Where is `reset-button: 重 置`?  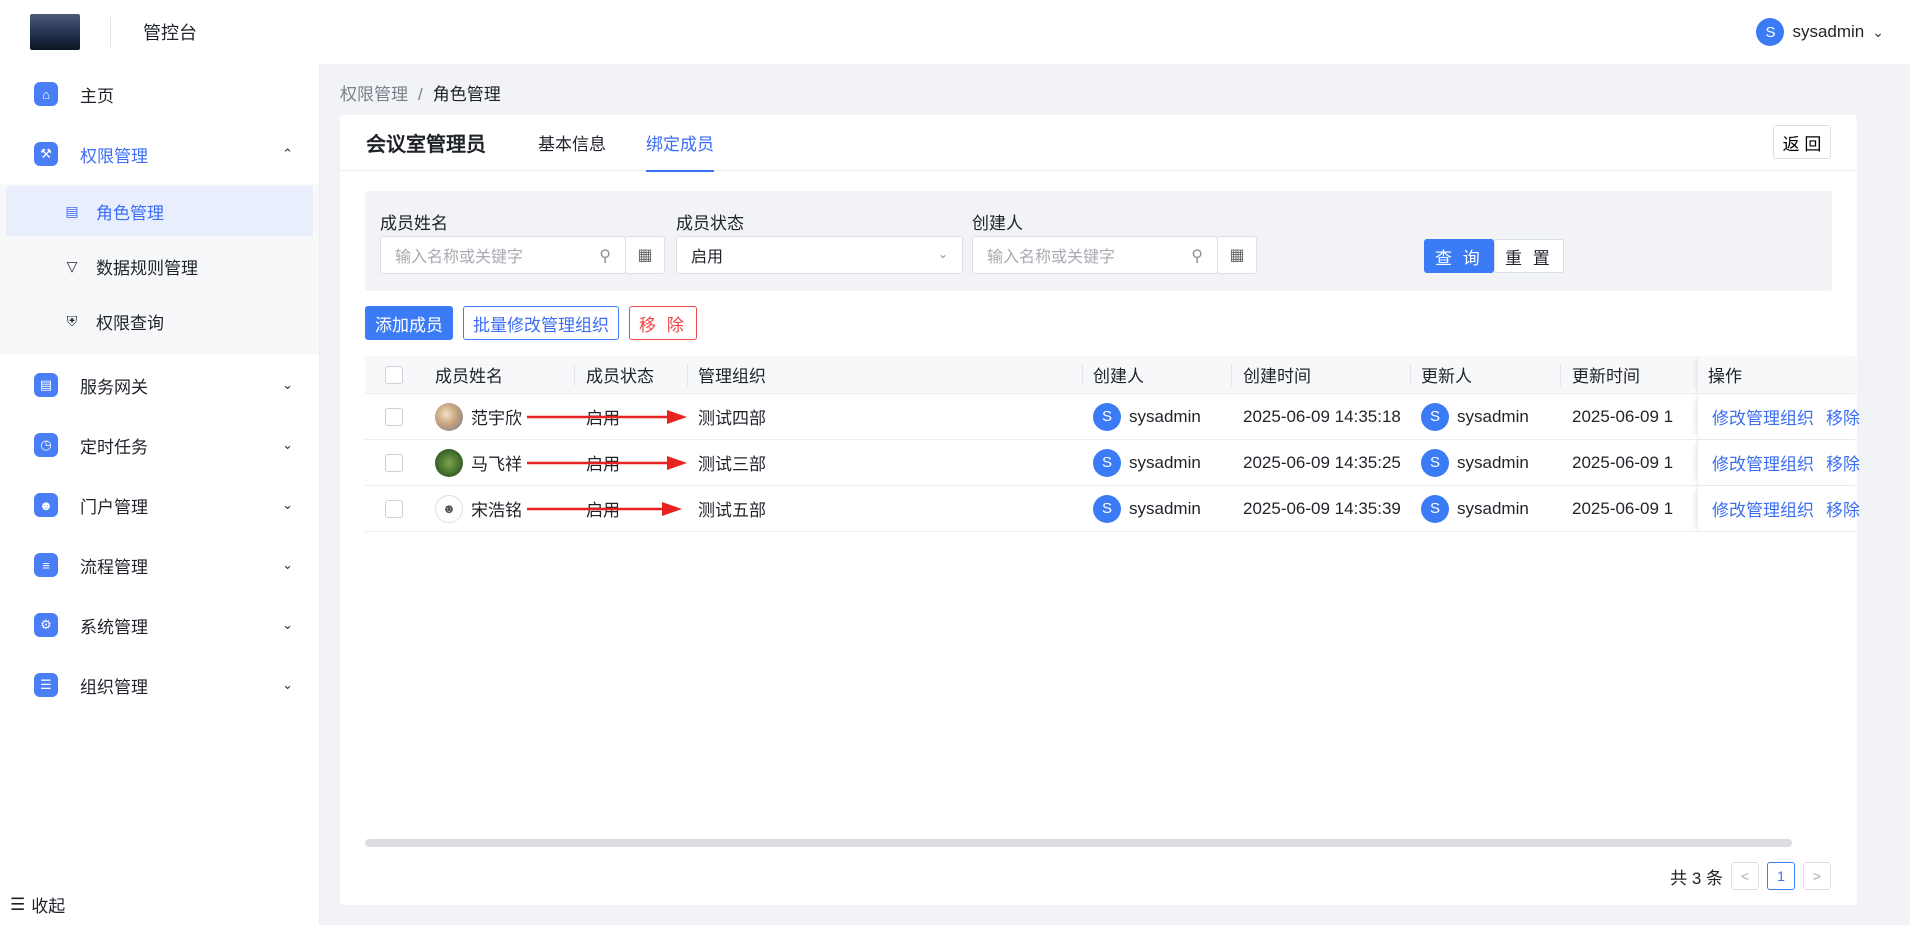 reset-button: 重 置 is located at coordinates (1529, 256).